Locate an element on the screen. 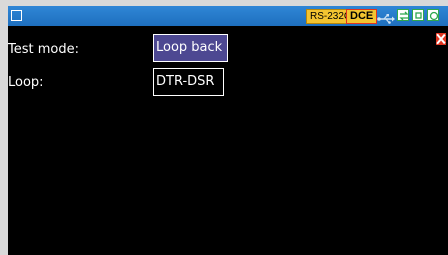  usb-icon is located at coordinates (386, 17).